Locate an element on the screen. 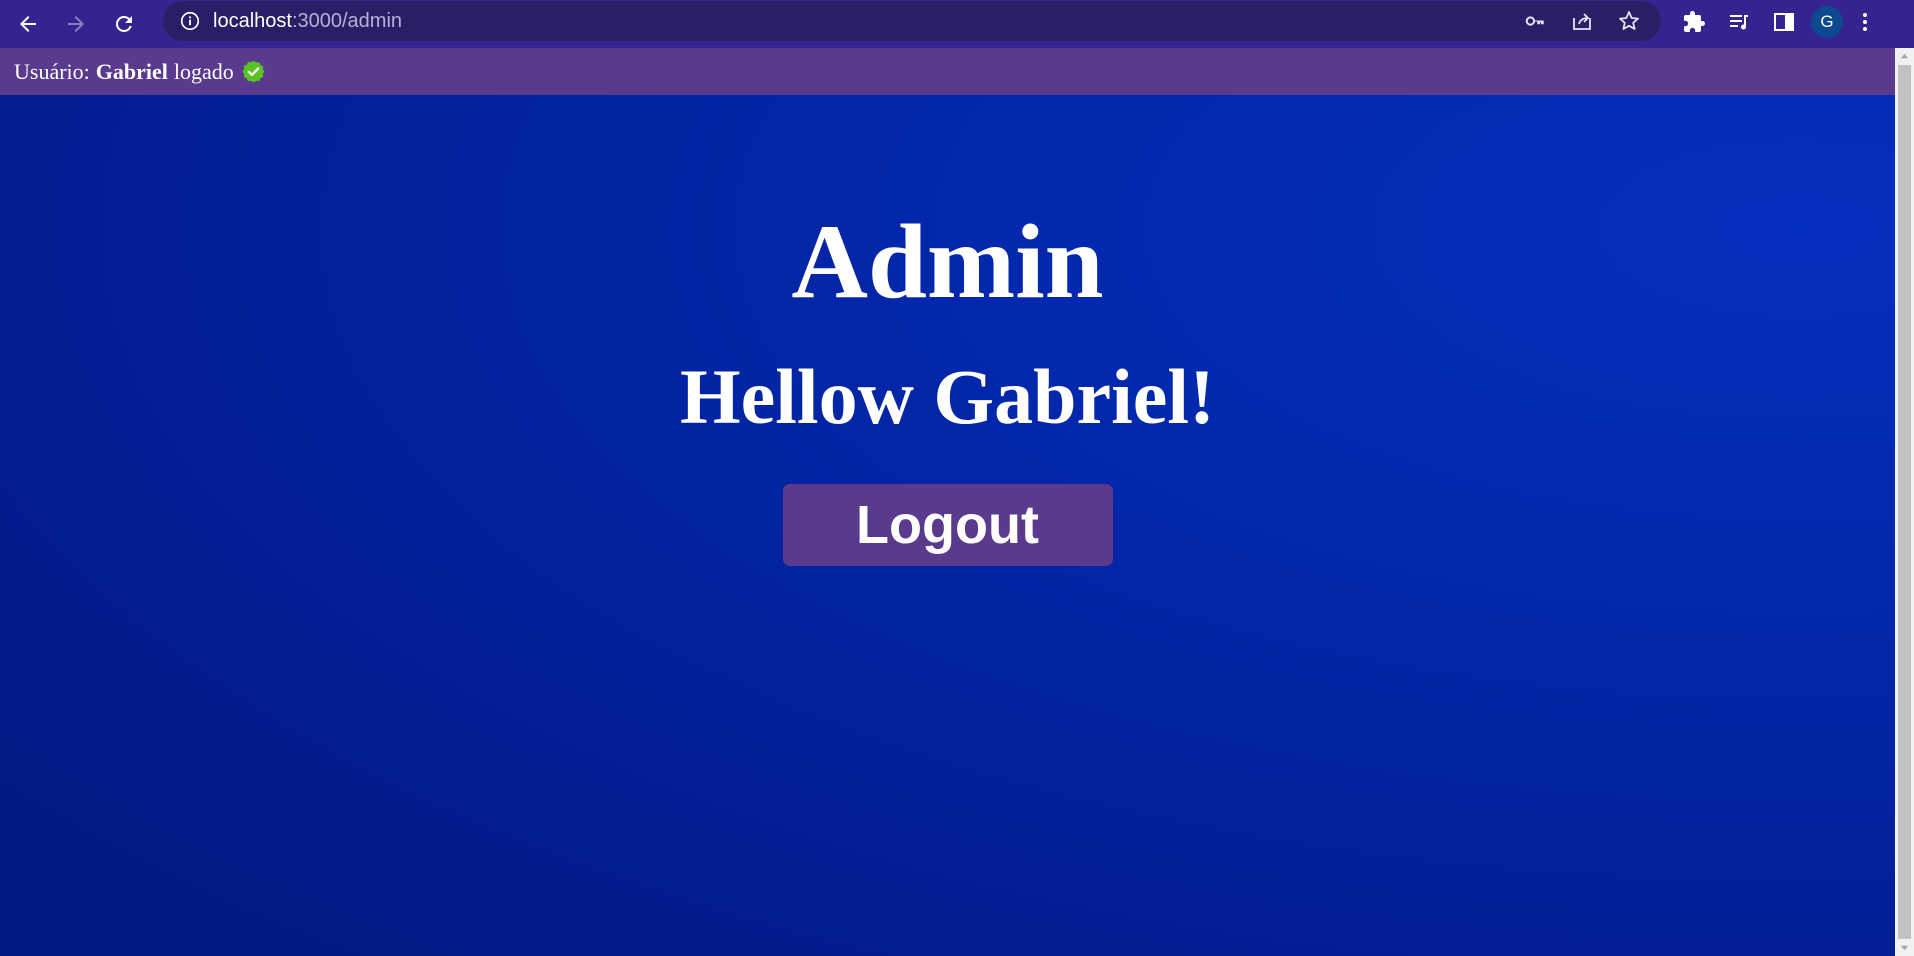 The image size is (1914, 956). url-path: :3000/admin is located at coordinates (347, 20).